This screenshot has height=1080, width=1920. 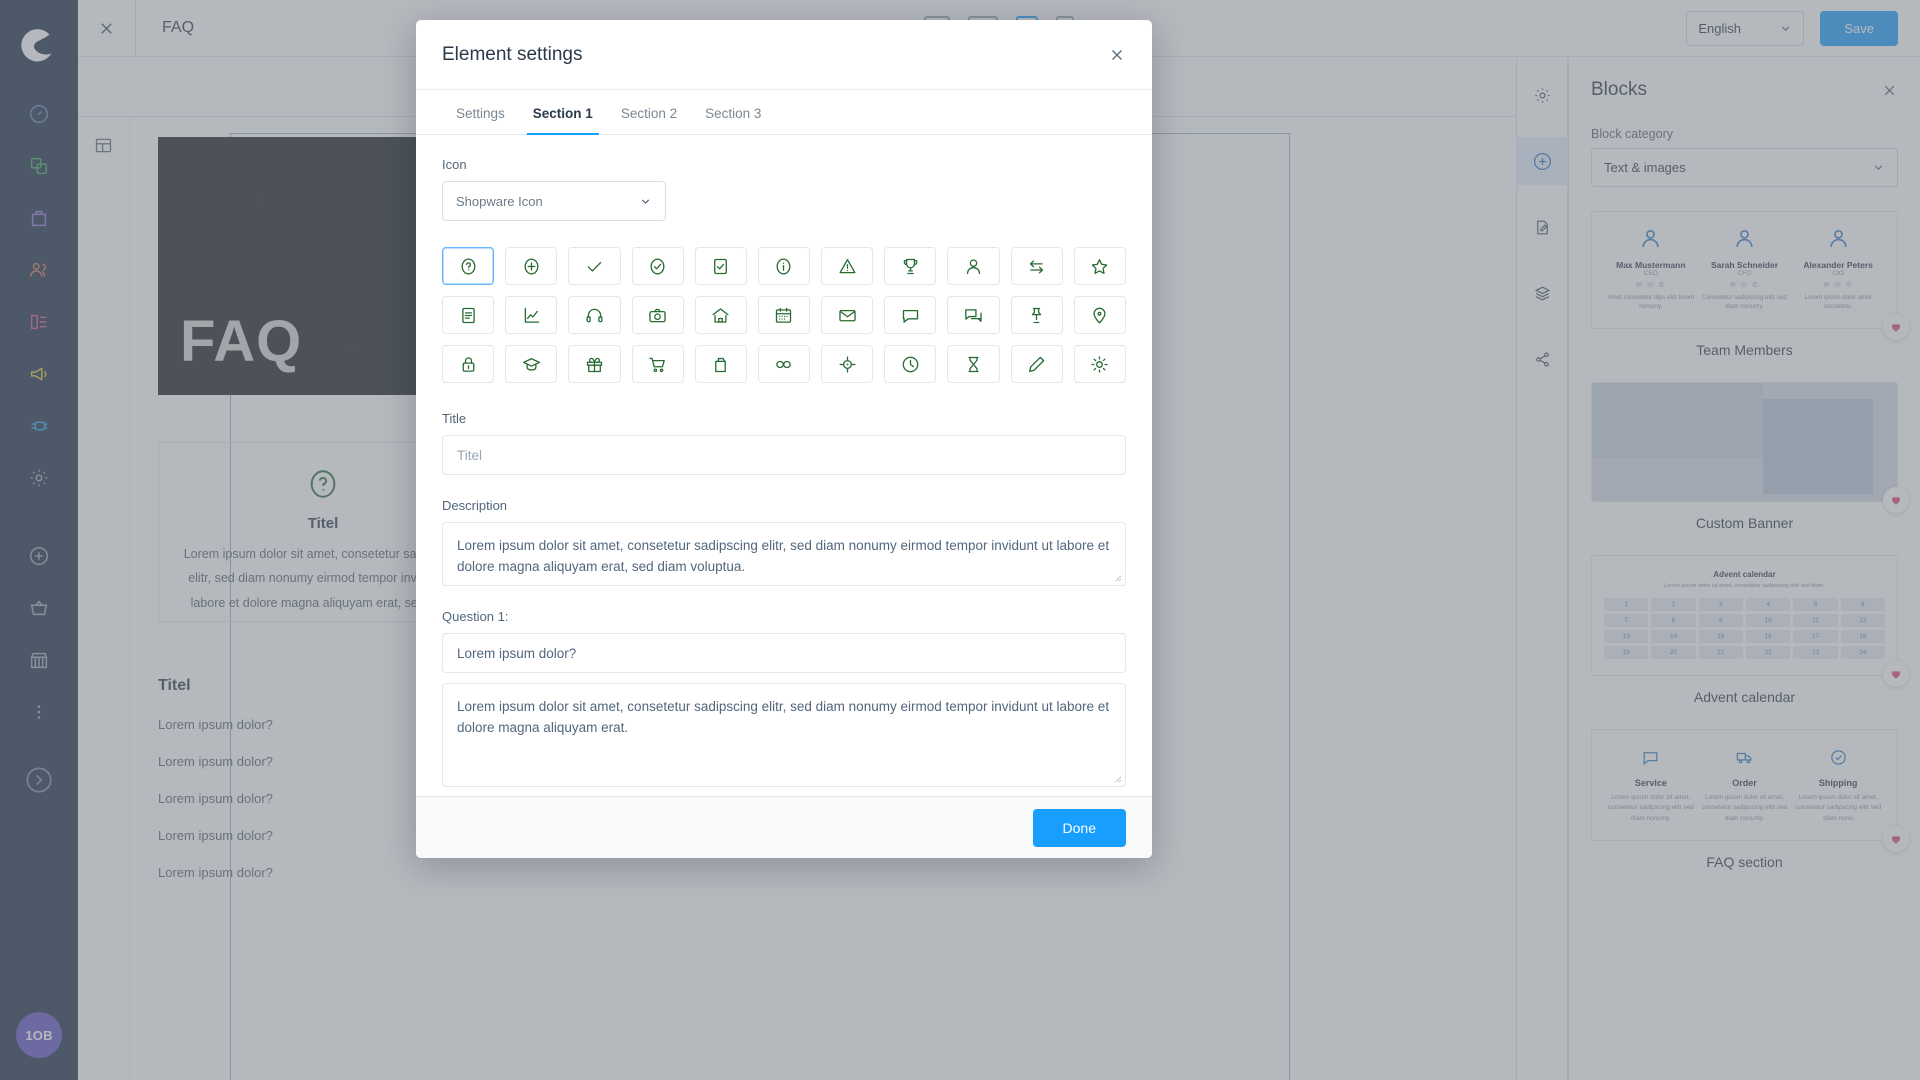 I want to click on modal-header: Element settings, so click(x=784, y=55).